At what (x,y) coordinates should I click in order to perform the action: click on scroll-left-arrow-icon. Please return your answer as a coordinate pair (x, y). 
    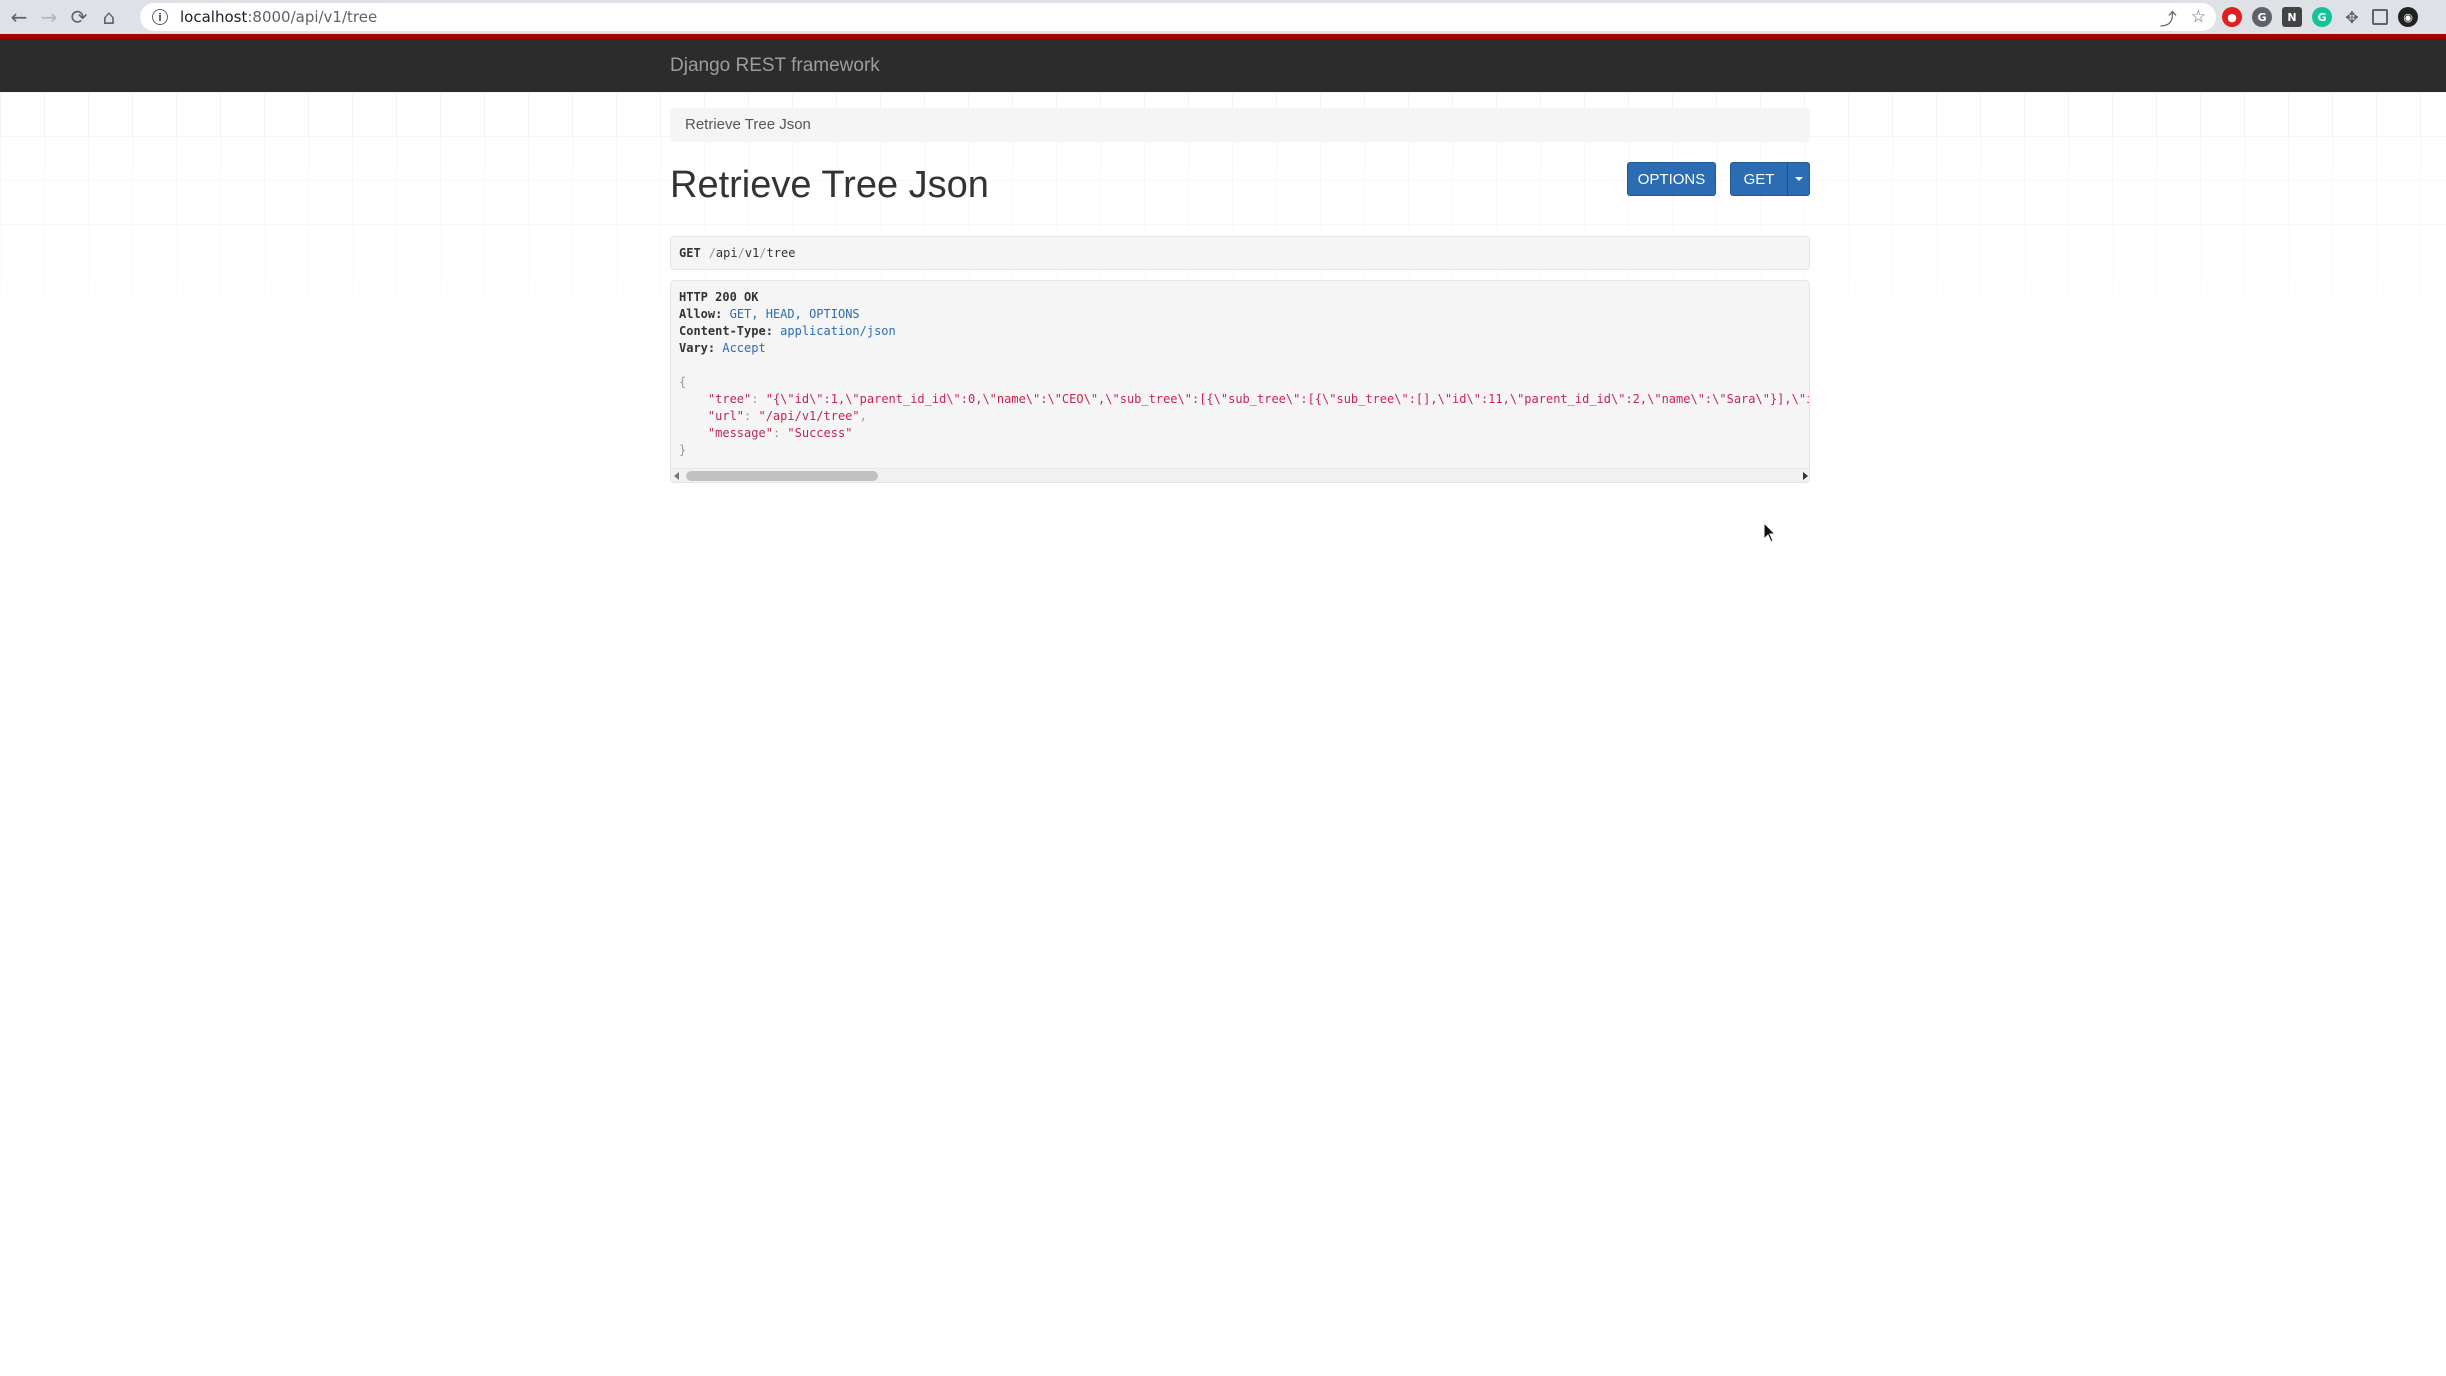
    Looking at the image, I should click on (676, 476).